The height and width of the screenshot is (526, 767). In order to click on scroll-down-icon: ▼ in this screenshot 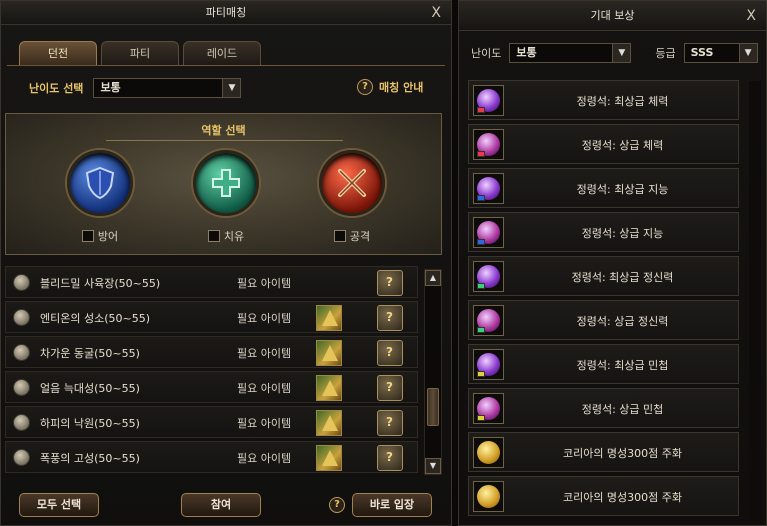, I will do `click(433, 466)`.